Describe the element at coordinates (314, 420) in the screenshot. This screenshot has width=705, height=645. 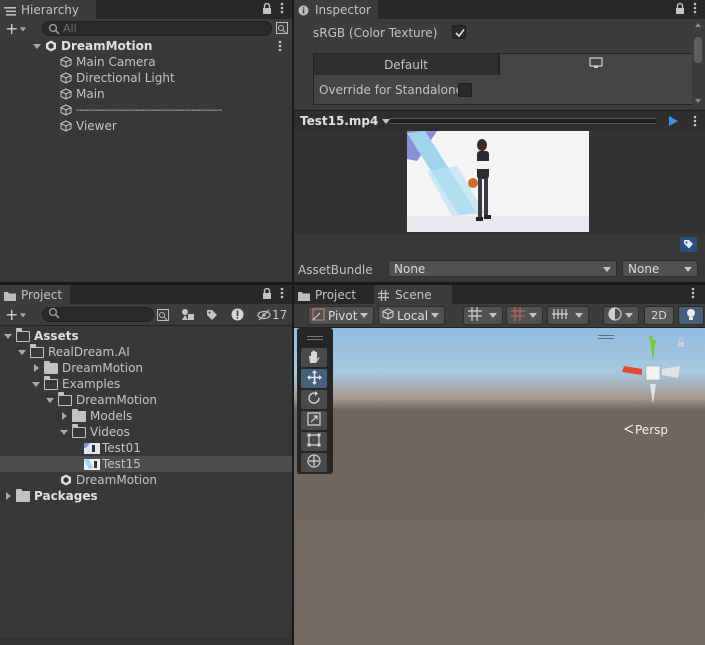
I see `scale-tool-button` at that location.